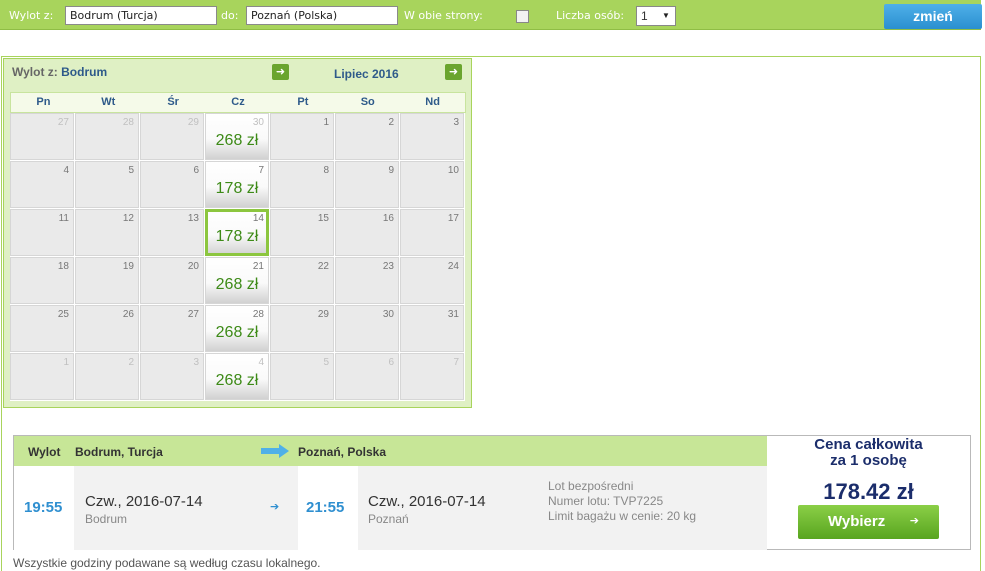 The height and width of the screenshot is (571, 985). I want to click on arrival-time-box: 21:55, so click(328, 508).